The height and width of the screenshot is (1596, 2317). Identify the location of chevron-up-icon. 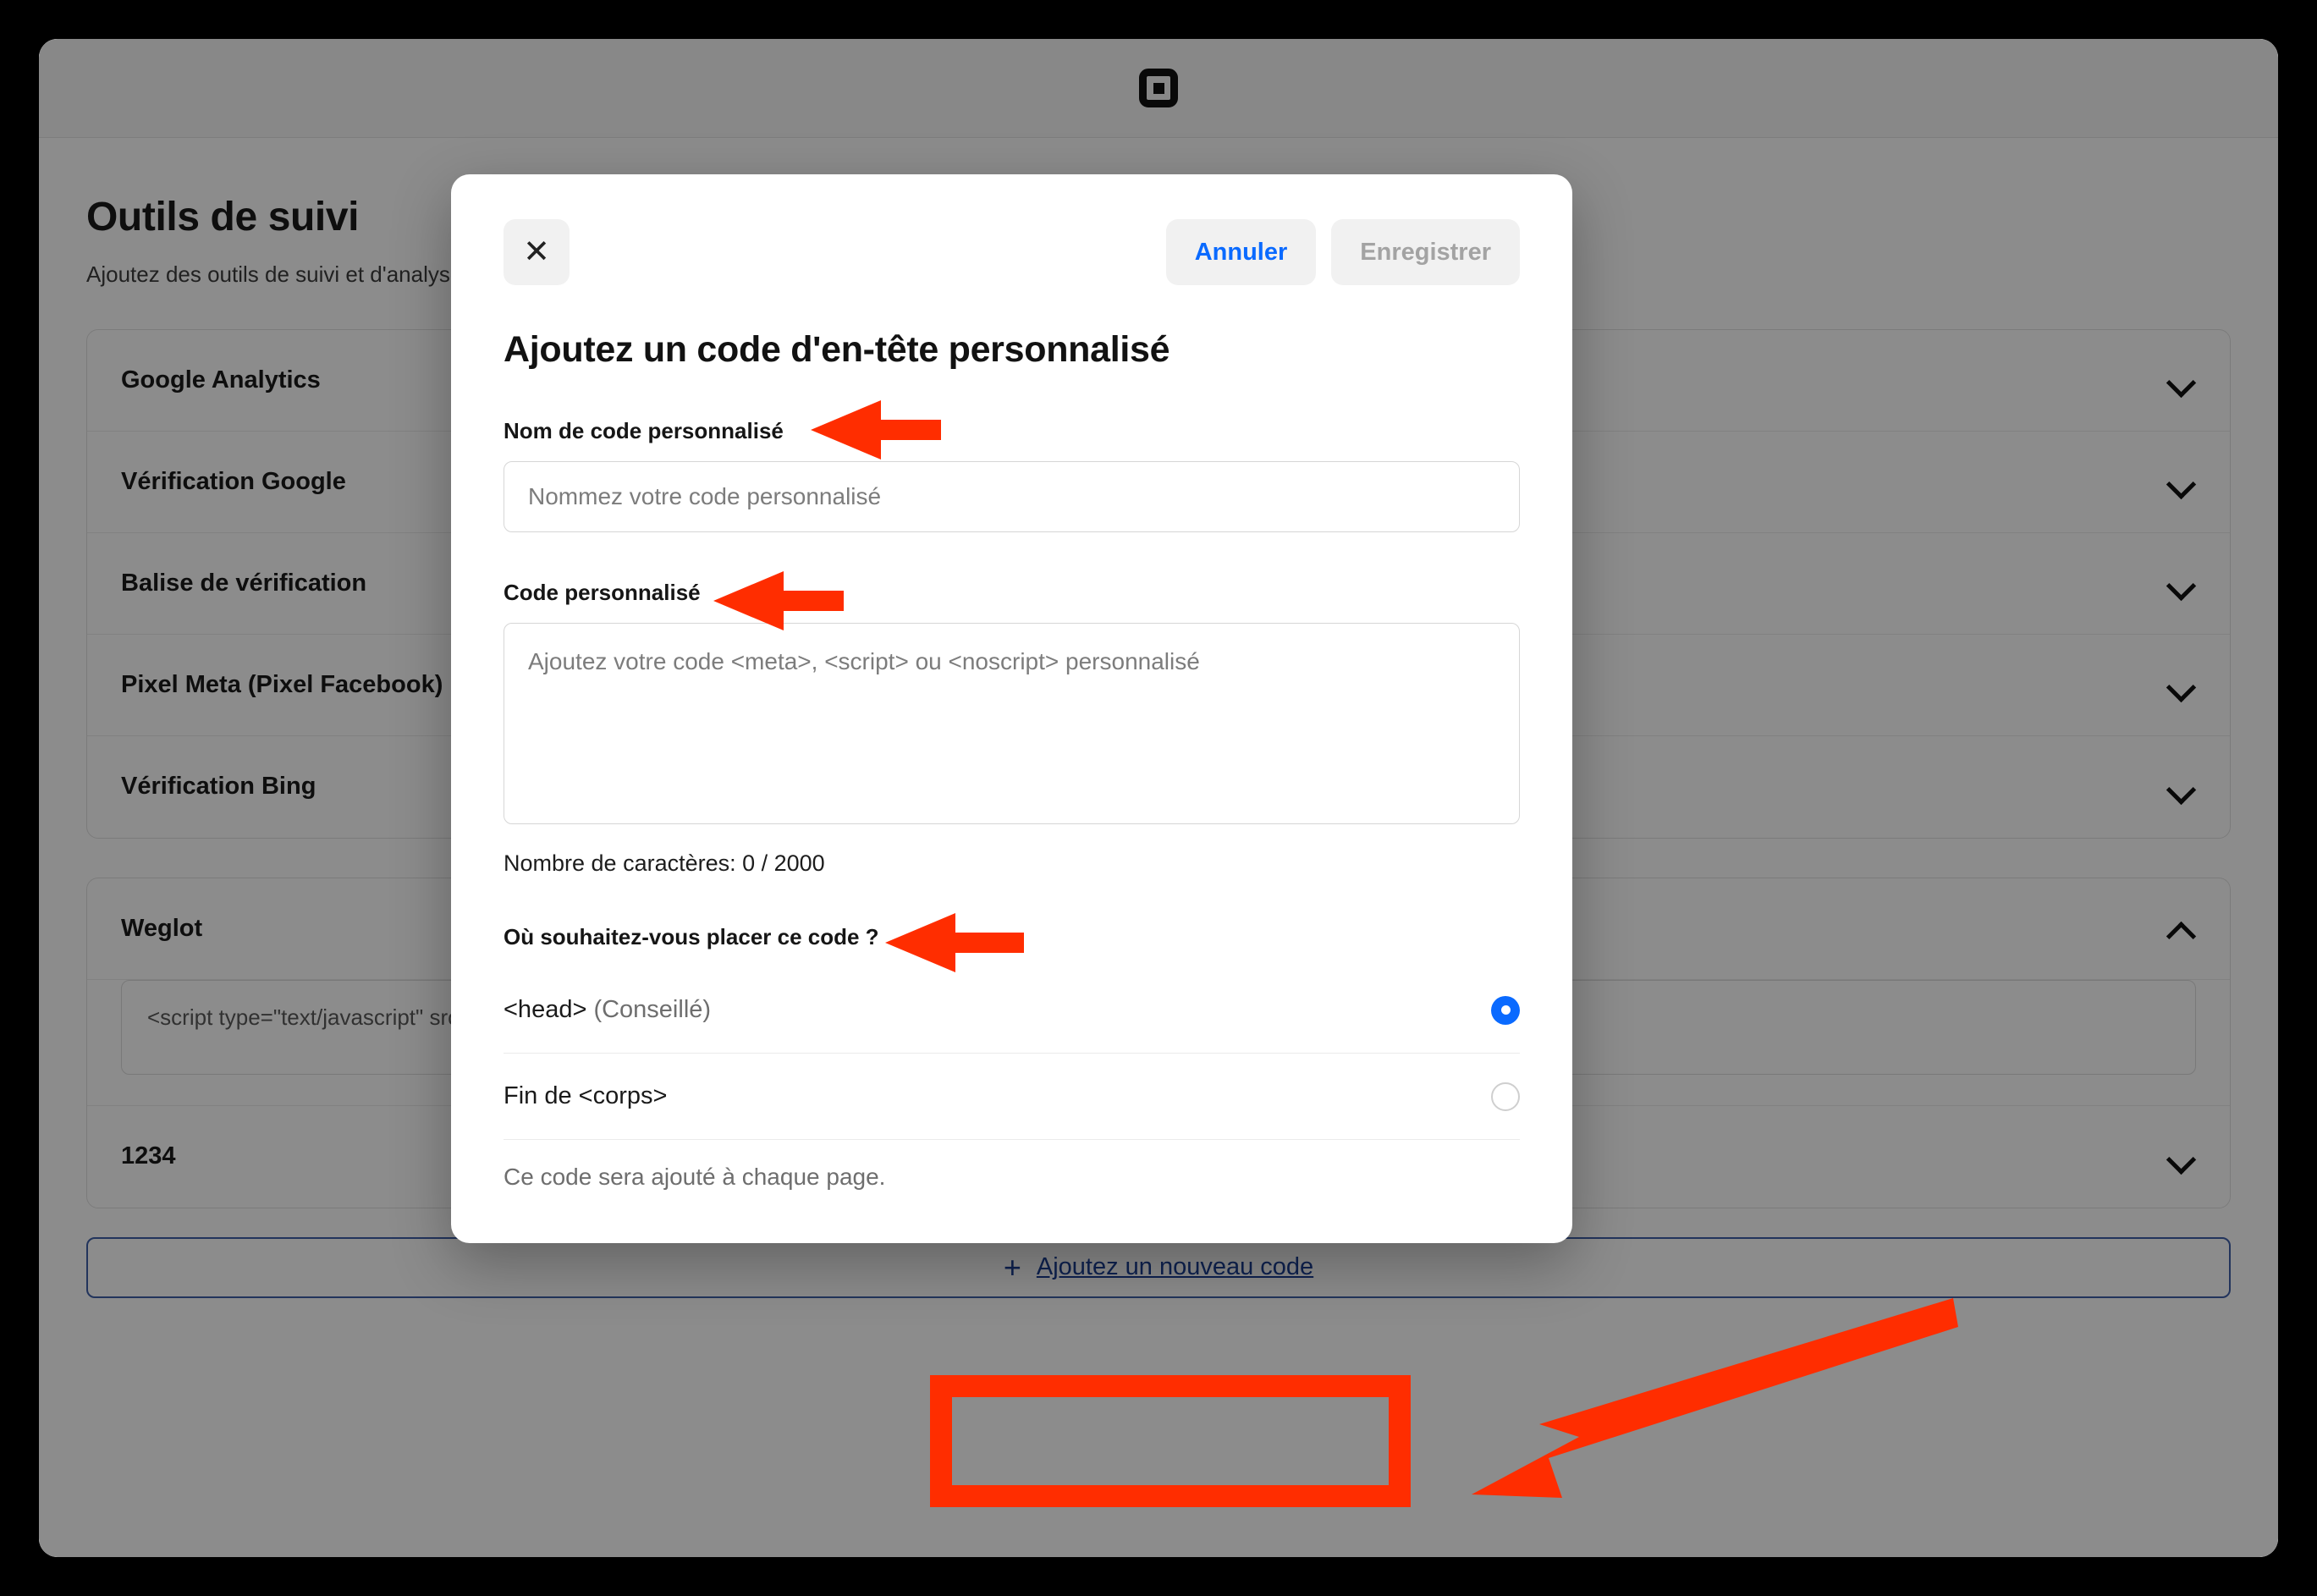
(2181, 928).